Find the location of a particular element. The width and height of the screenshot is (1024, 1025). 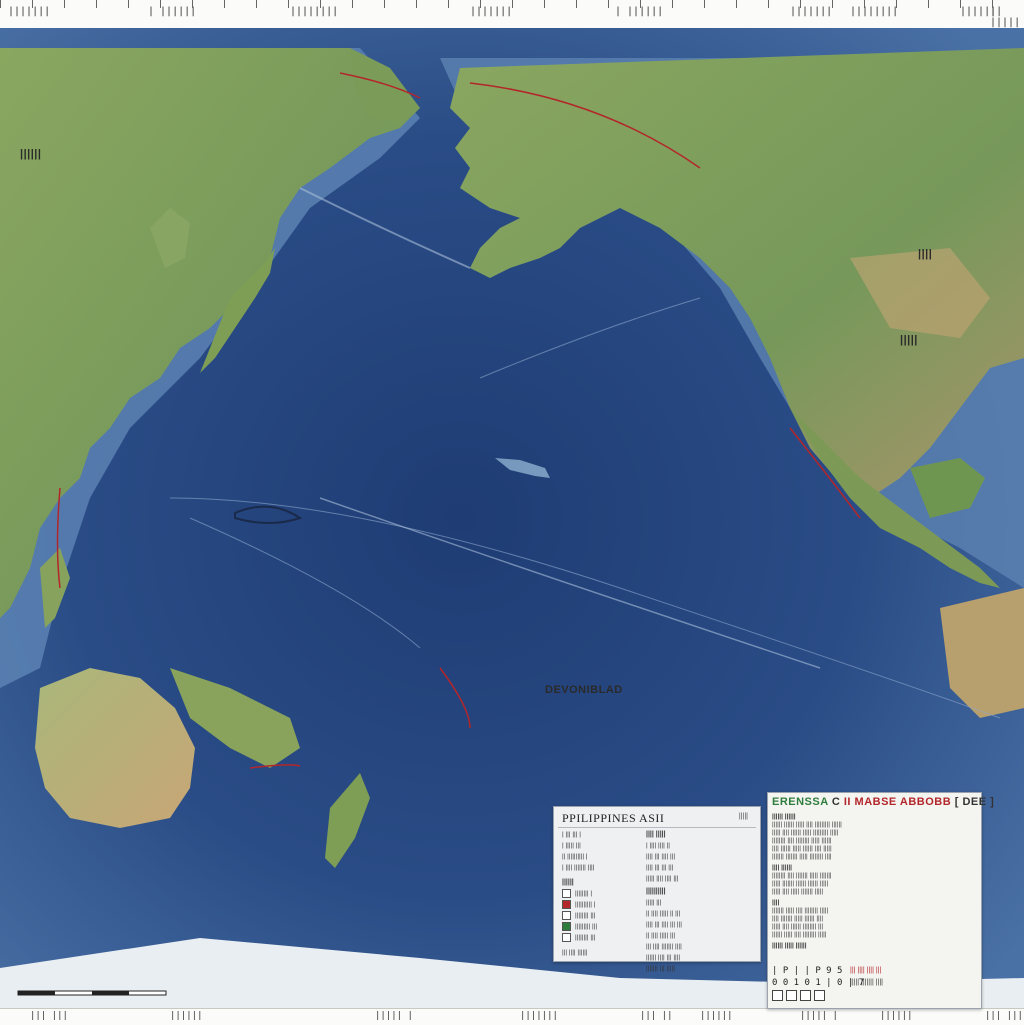

legend-row: || |||||||||| | is located at coordinates (575, 856).